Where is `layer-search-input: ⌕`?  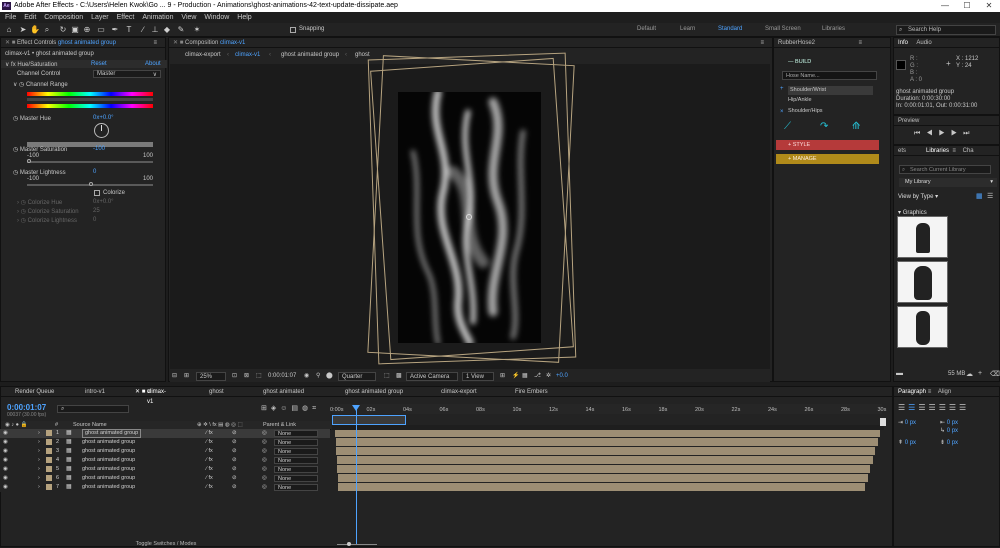
layer-search-input: ⌕ is located at coordinates (93, 409).